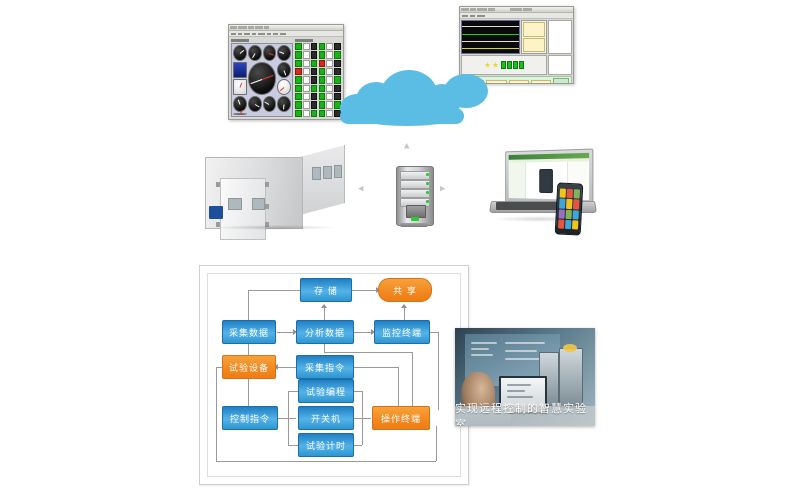 Image resolution: width=800 pixels, height=500 pixels. Describe the element at coordinates (274, 227) in the screenshot. I see `chamber-shadow` at that location.